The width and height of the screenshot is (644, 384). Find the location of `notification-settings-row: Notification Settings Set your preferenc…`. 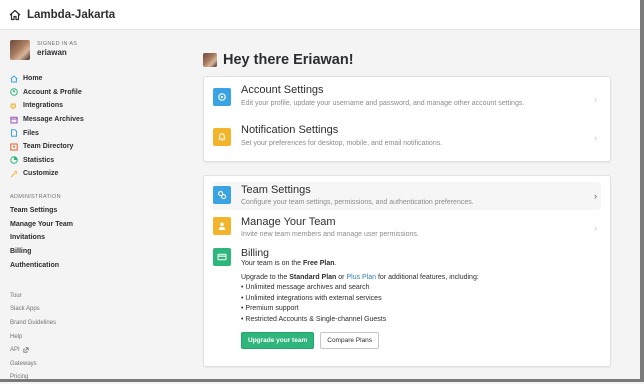

notification-settings-row: Notification Settings Set your preferenc… is located at coordinates (407, 139).